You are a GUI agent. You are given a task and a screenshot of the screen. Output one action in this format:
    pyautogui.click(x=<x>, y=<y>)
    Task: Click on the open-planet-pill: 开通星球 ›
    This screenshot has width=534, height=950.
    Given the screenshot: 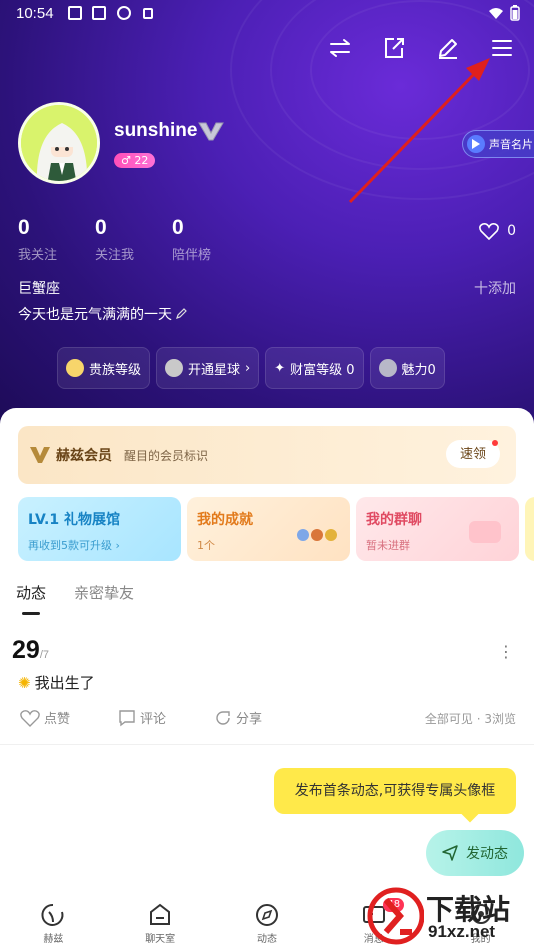 What is the action you would take?
    pyautogui.click(x=208, y=368)
    